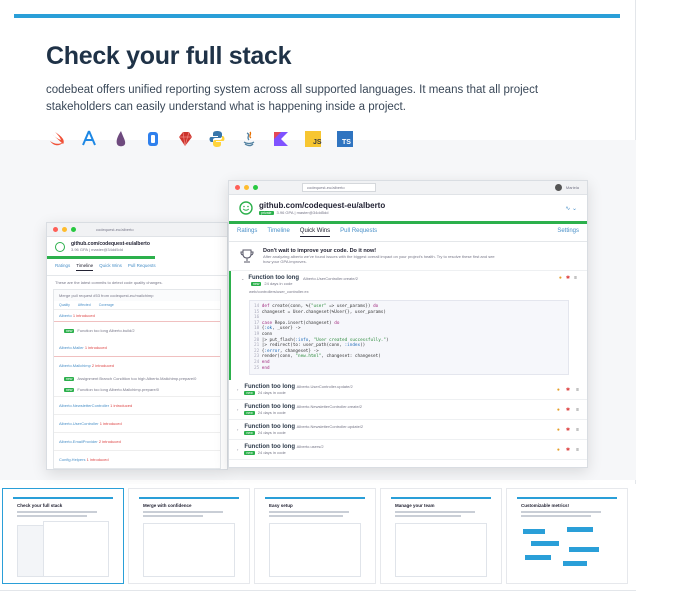  I want to click on repo-meta: 3.96 GPA | master@34dd5dd, so click(97, 249).